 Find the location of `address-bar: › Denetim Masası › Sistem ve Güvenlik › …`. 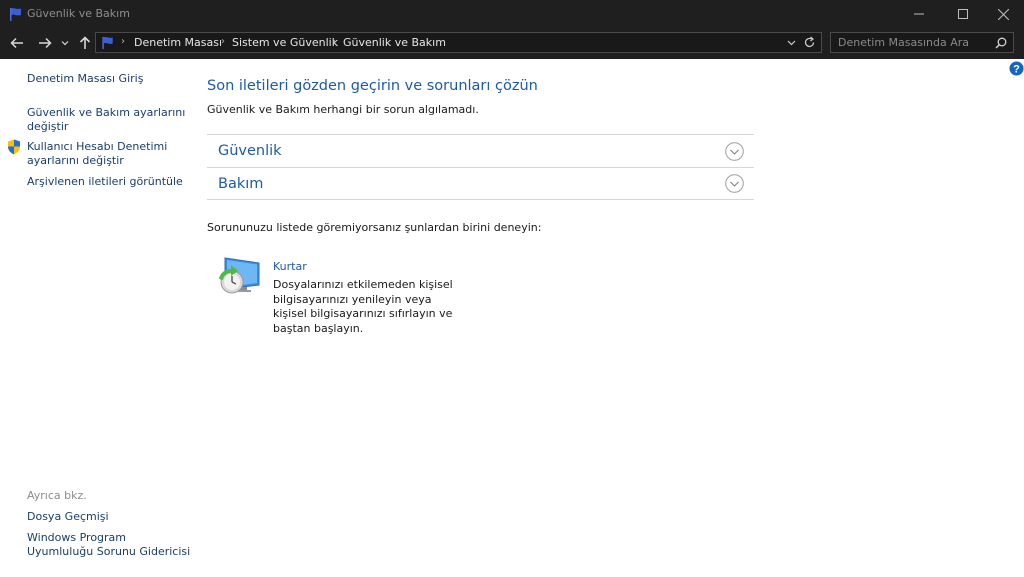

address-bar: › Denetim Masası › Sistem ve Güvenlik › … is located at coordinates (458, 42).